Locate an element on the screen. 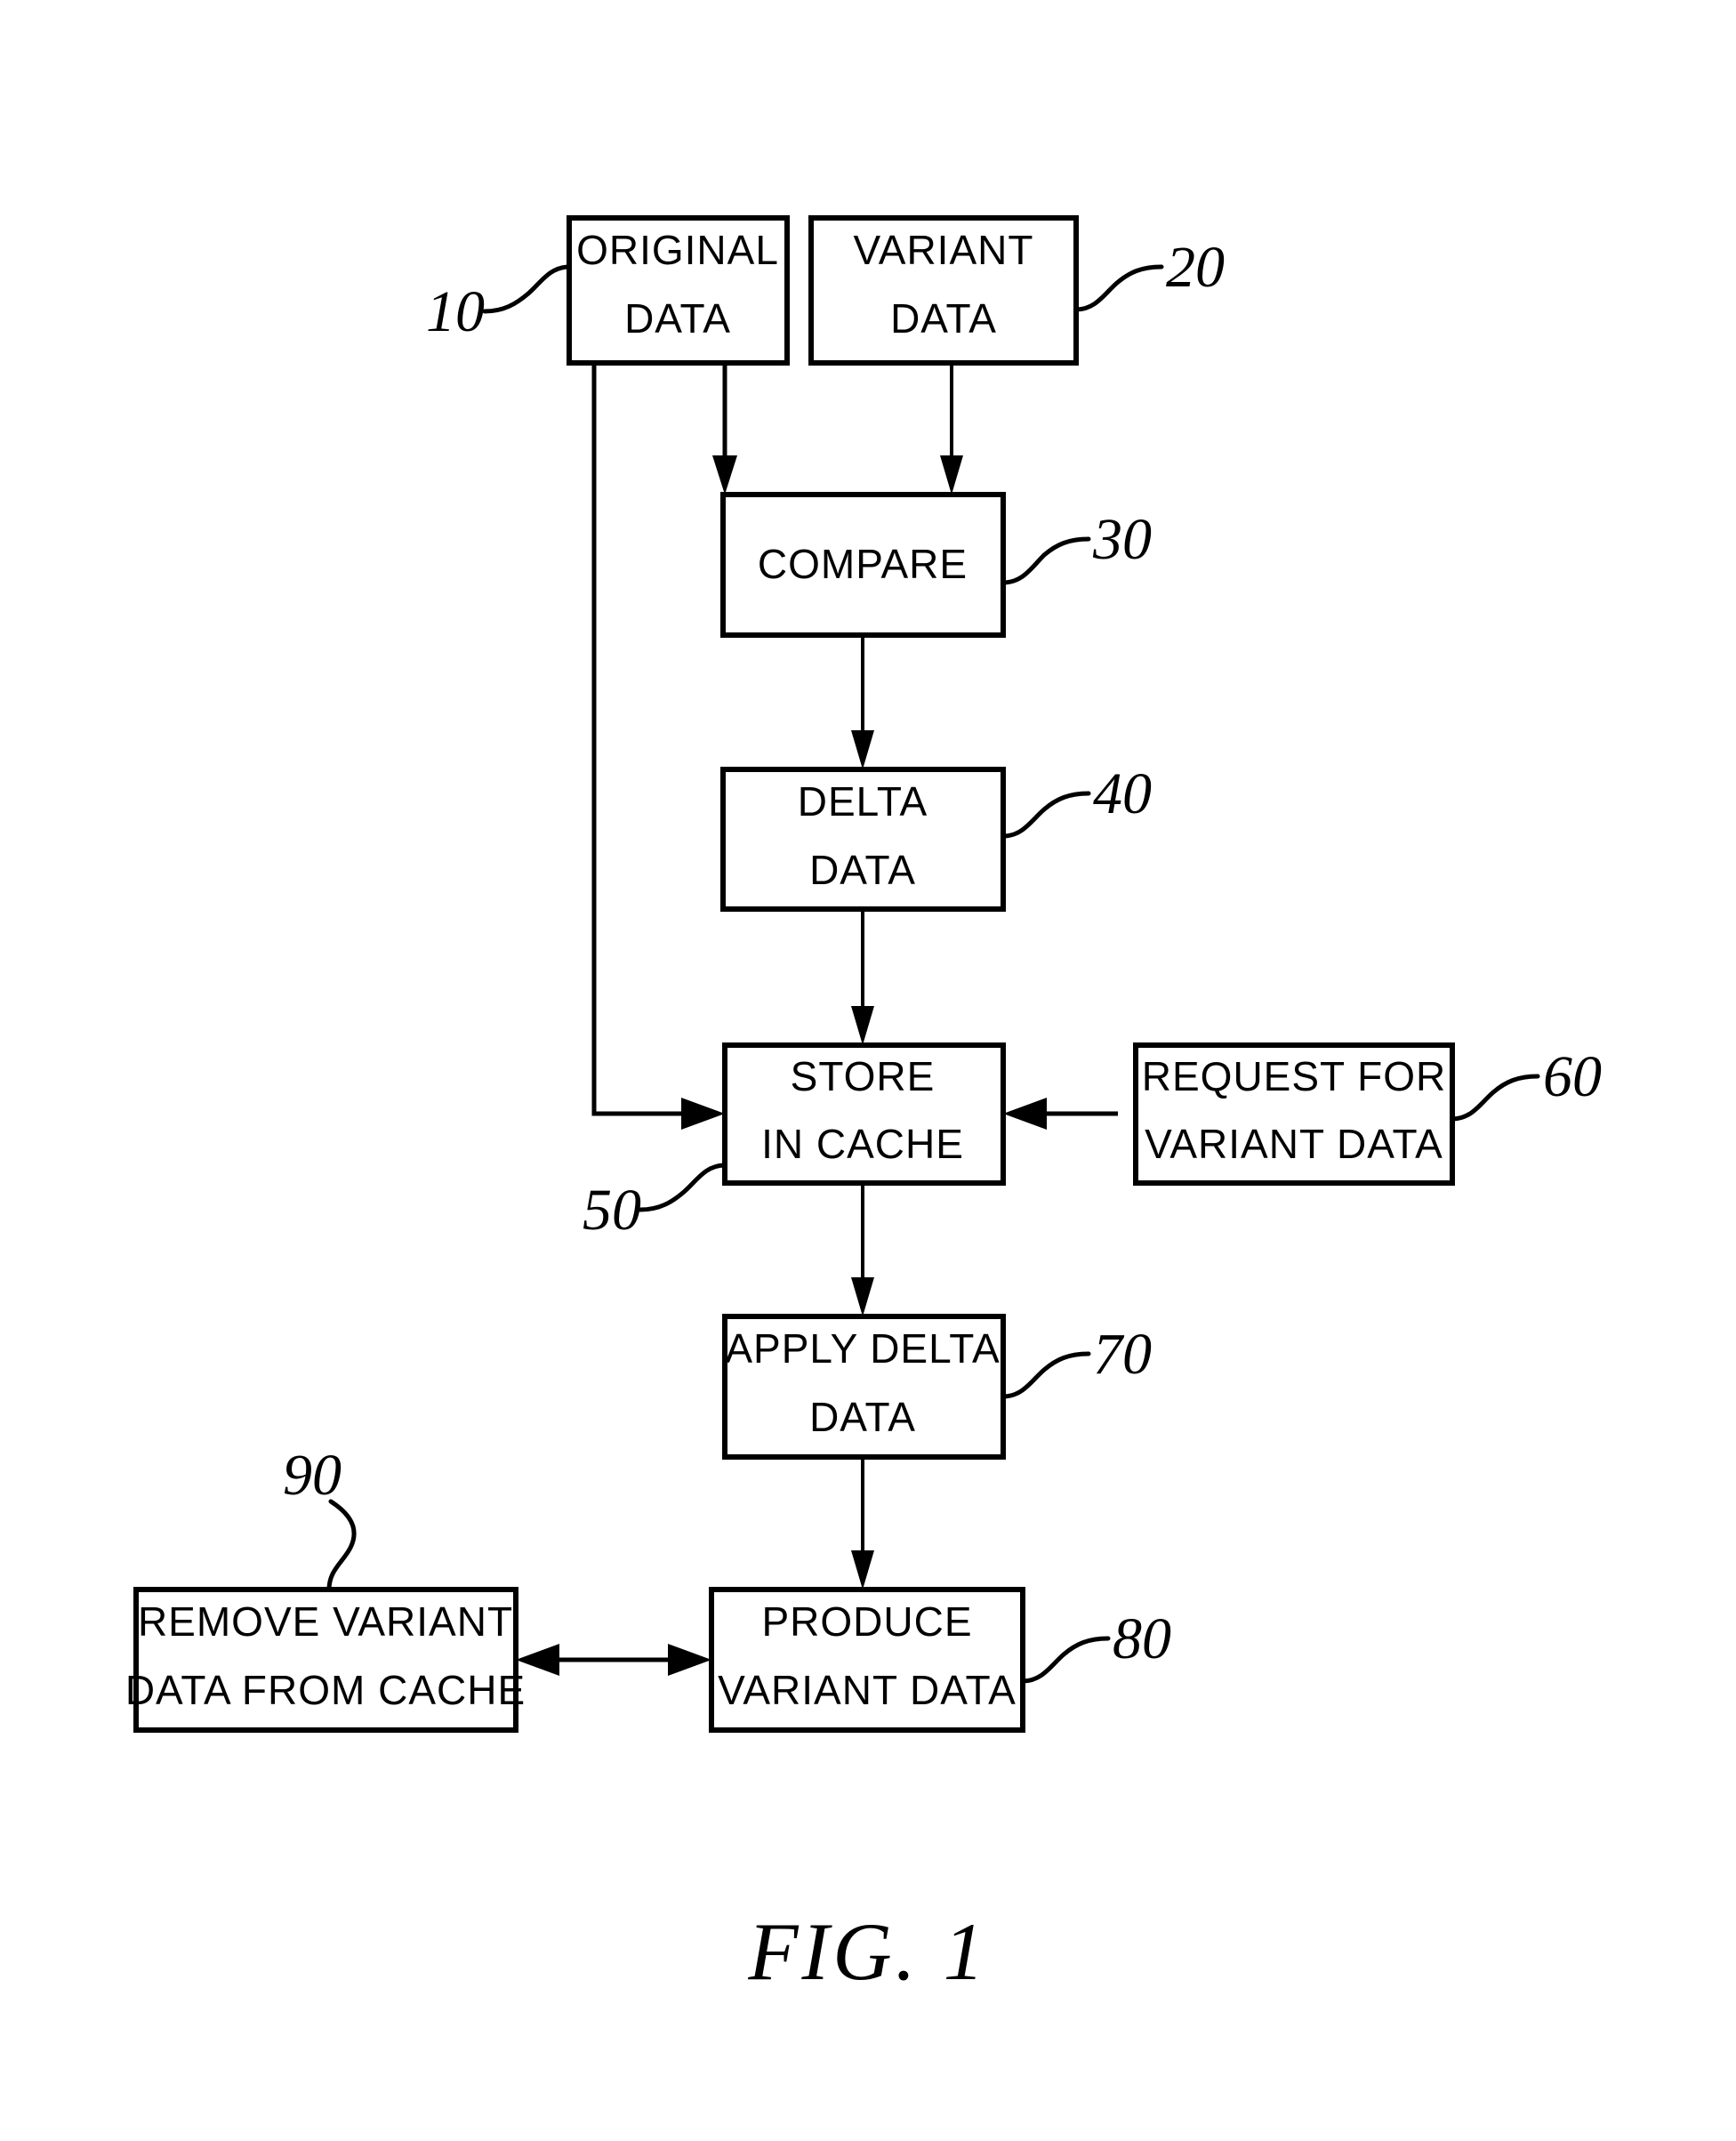 This screenshot has height=2141, width=1736. box-apply-delta-data-line2: DATA is located at coordinates (862, 1417).